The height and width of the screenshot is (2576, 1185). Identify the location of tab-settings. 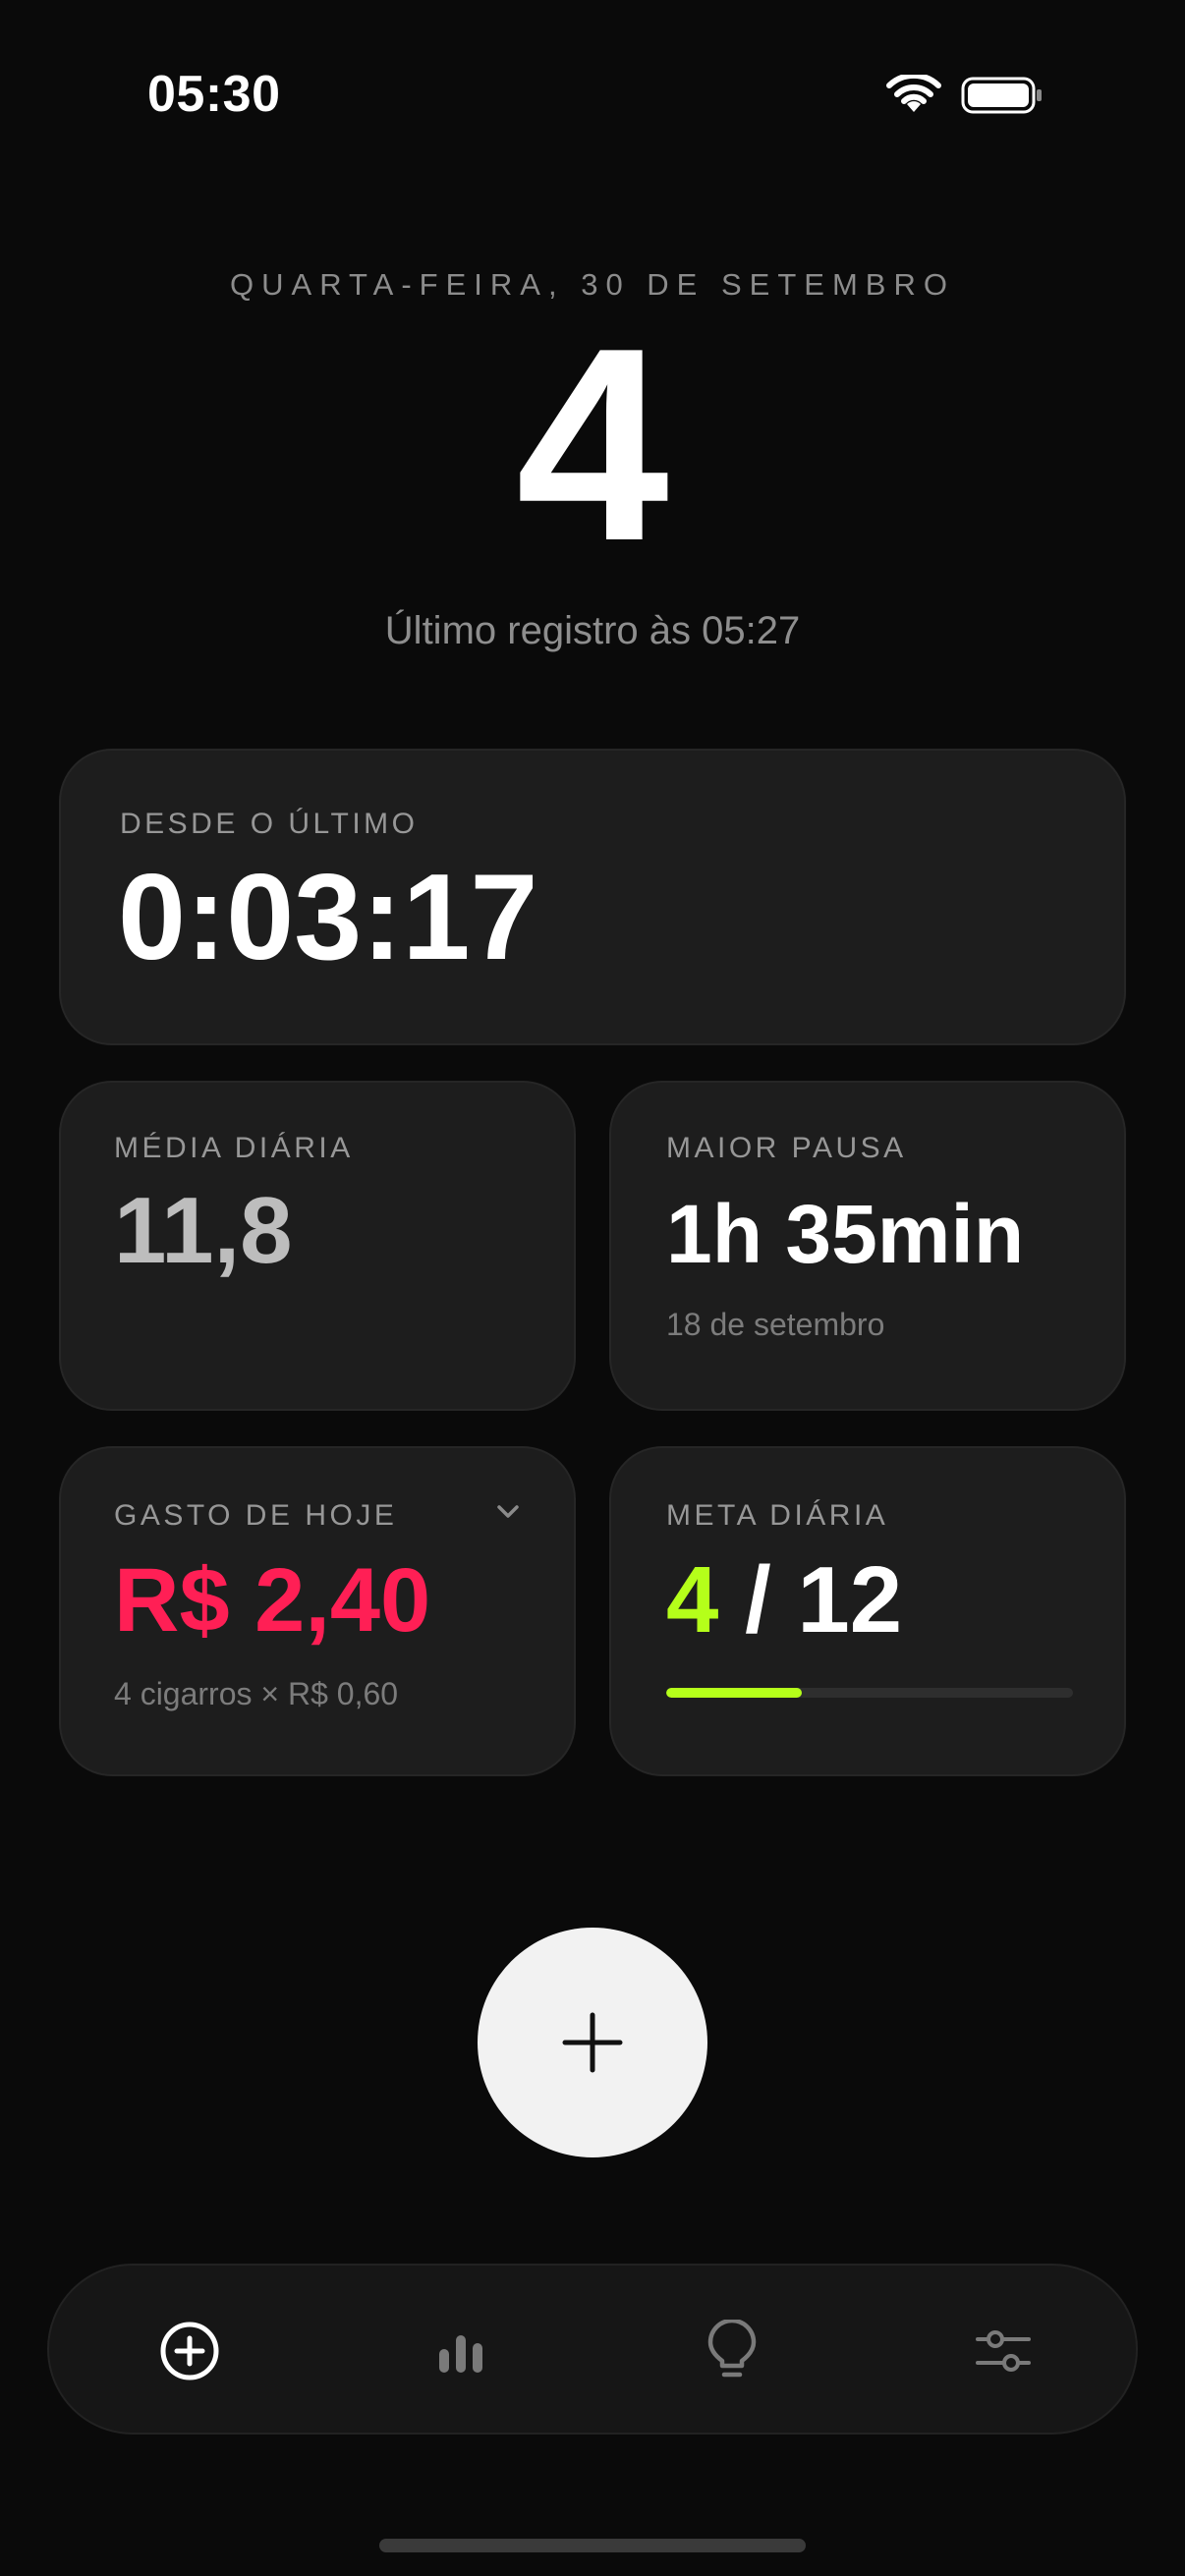
(1004, 2351).